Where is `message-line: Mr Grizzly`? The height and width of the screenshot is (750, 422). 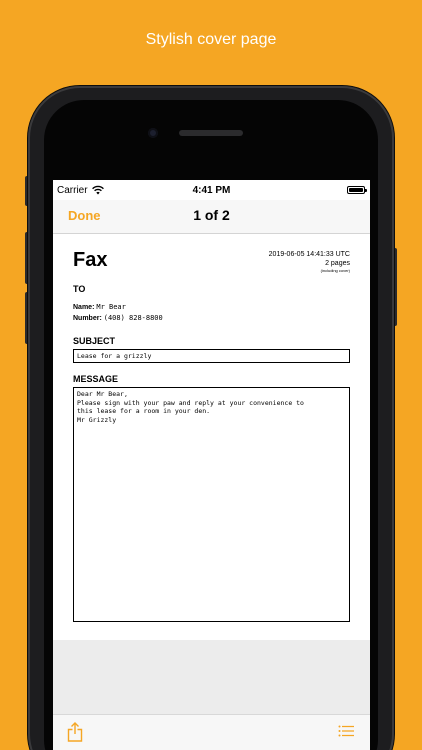 message-line: Mr Grizzly is located at coordinates (97, 419).